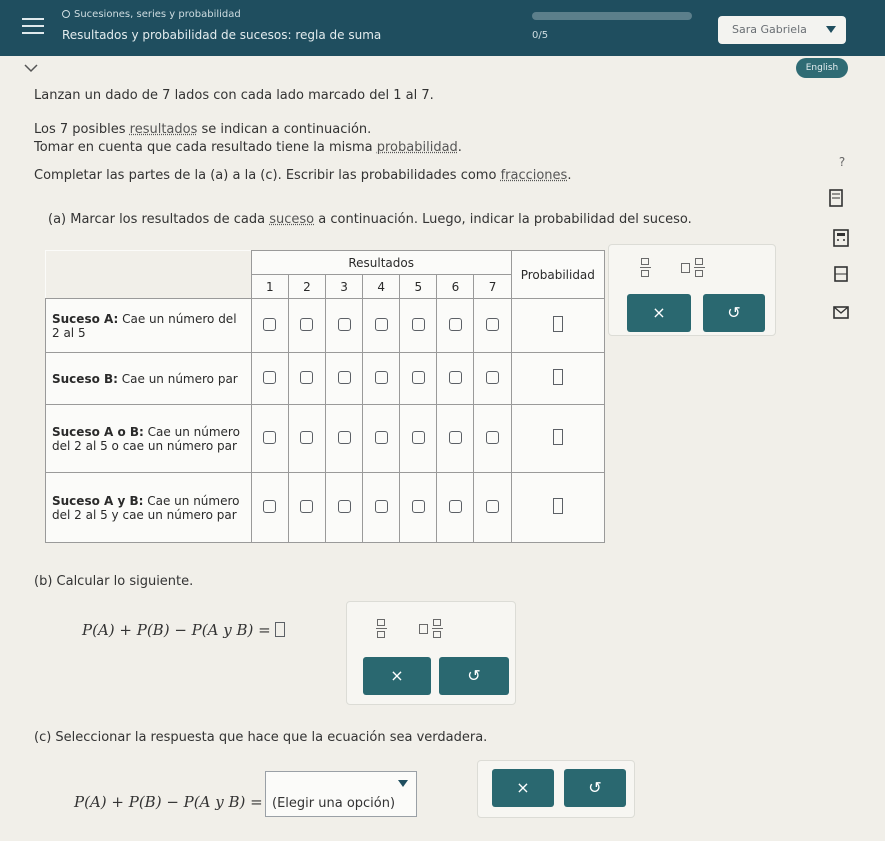 This screenshot has height=841, width=885. I want to click on outcome-header: 7, so click(492, 286).